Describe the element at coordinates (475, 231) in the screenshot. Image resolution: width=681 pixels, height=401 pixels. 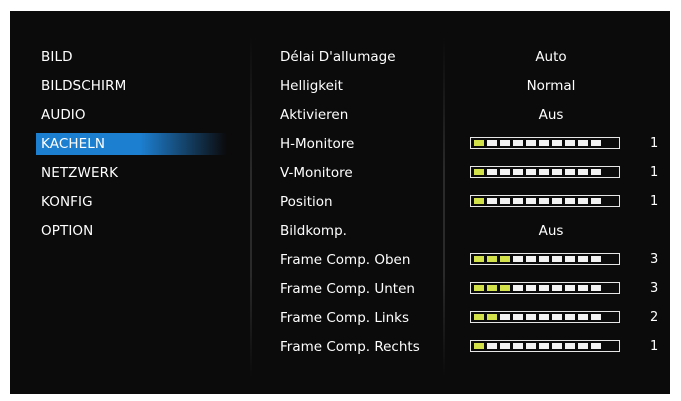
I see `setting-row-bildkomp: Bildkomp. Aus` at that location.